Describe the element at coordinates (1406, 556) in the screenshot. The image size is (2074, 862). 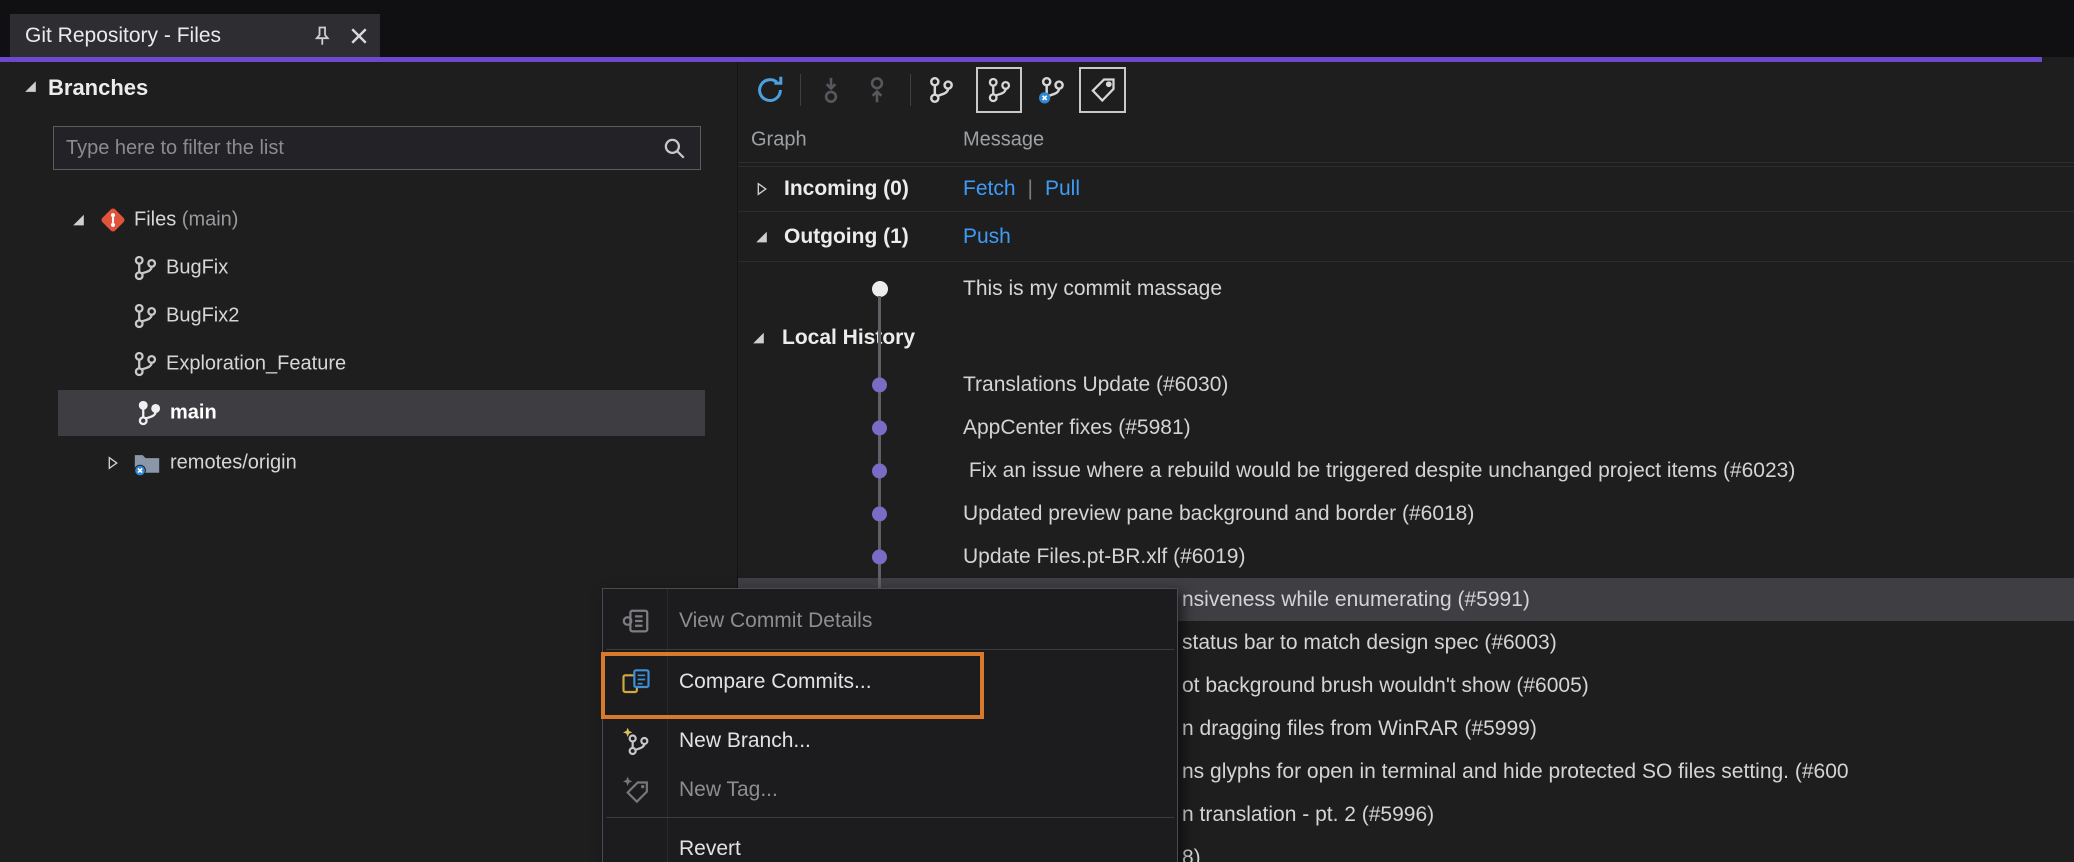
I see `commit-row: Update Files.pt-BR.xlf (#6019)` at that location.